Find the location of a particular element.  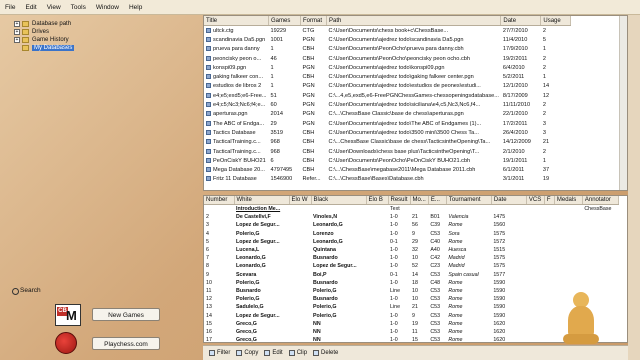

db-column-header: Title is located at coordinates (236, 21).